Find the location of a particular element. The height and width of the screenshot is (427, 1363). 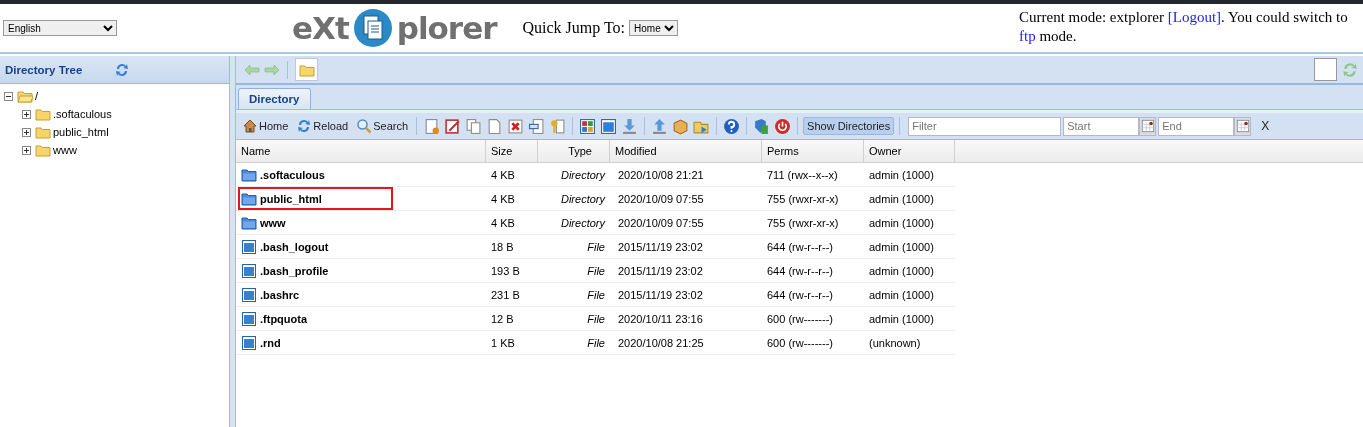

file-name: .bashrc is located at coordinates (280, 294).